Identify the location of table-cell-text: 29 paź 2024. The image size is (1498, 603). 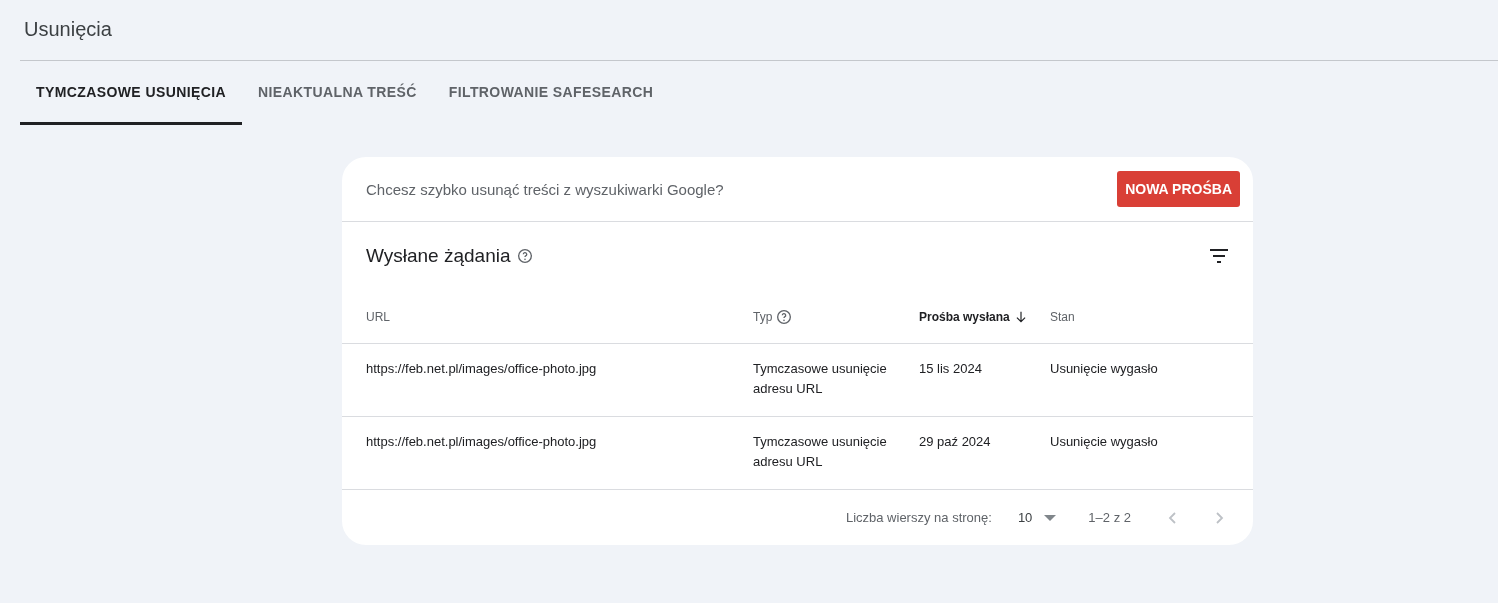
(955, 442).